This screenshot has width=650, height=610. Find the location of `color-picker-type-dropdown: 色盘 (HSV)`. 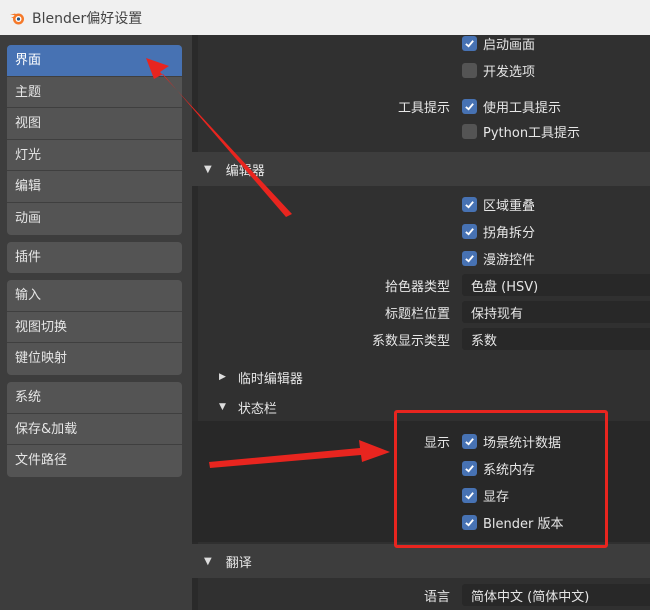

color-picker-type-dropdown: 色盘 (HSV) is located at coordinates (556, 285).